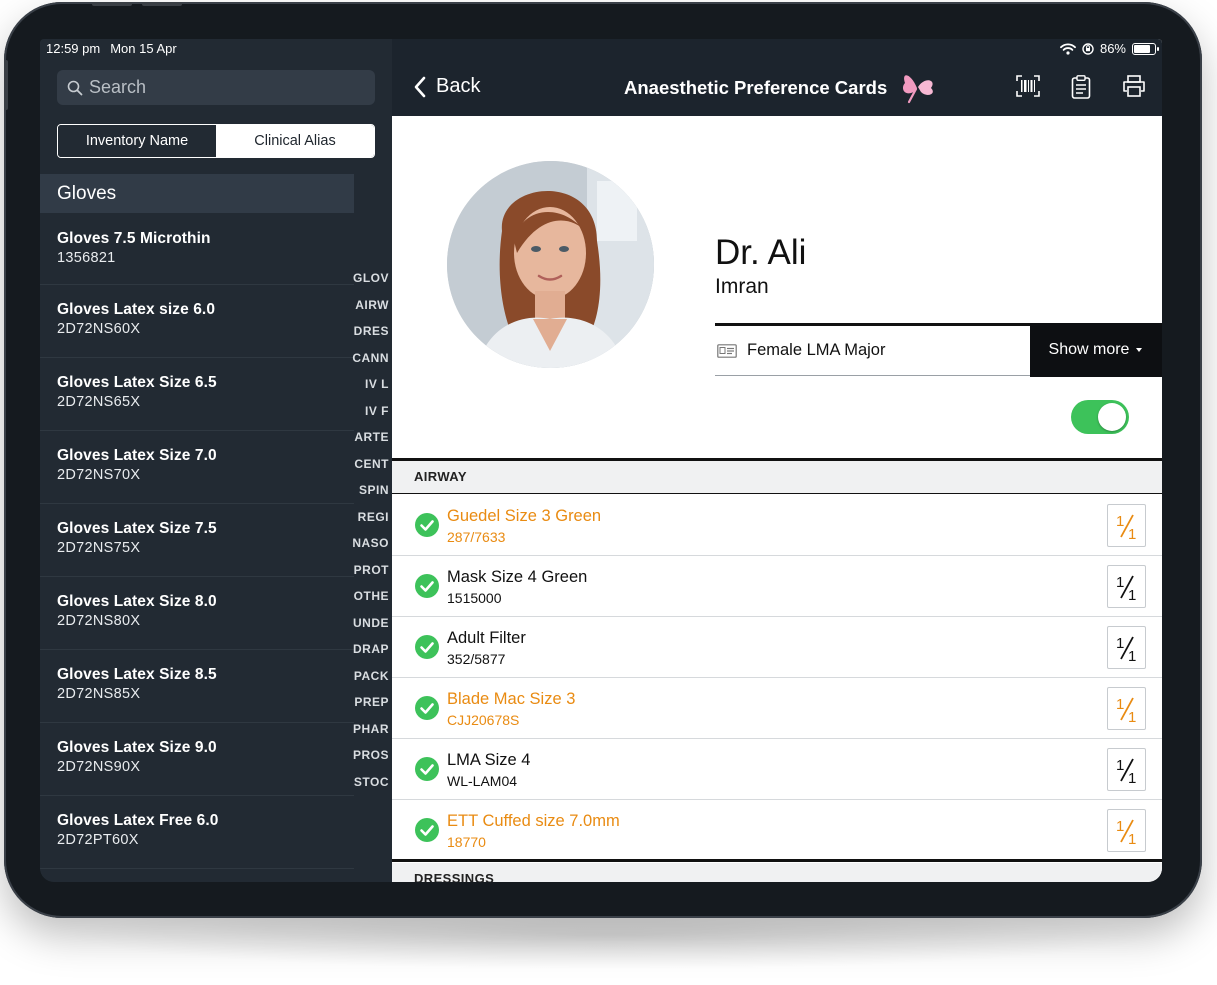 Image resolution: width=1217 pixels, height=985 pixels. I want to click on row-item-code: 1515000, so click(474, 598).